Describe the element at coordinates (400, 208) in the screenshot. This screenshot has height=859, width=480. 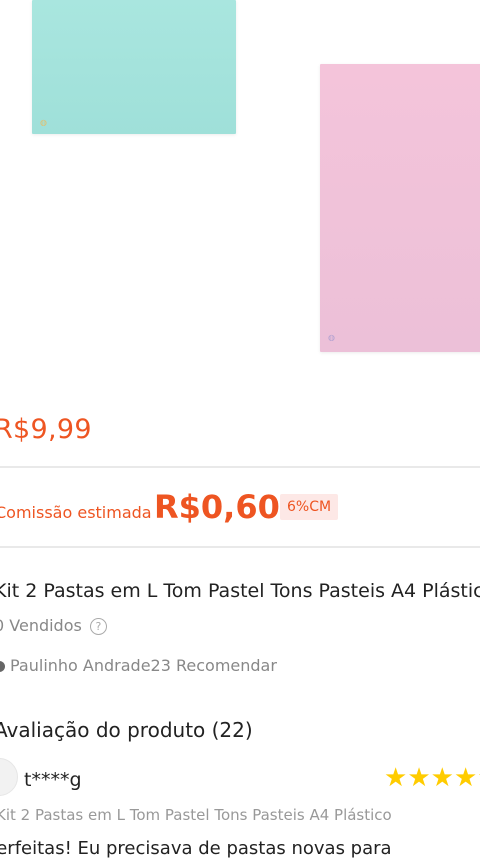
I see `pink-folder-image: ◍` at that location.